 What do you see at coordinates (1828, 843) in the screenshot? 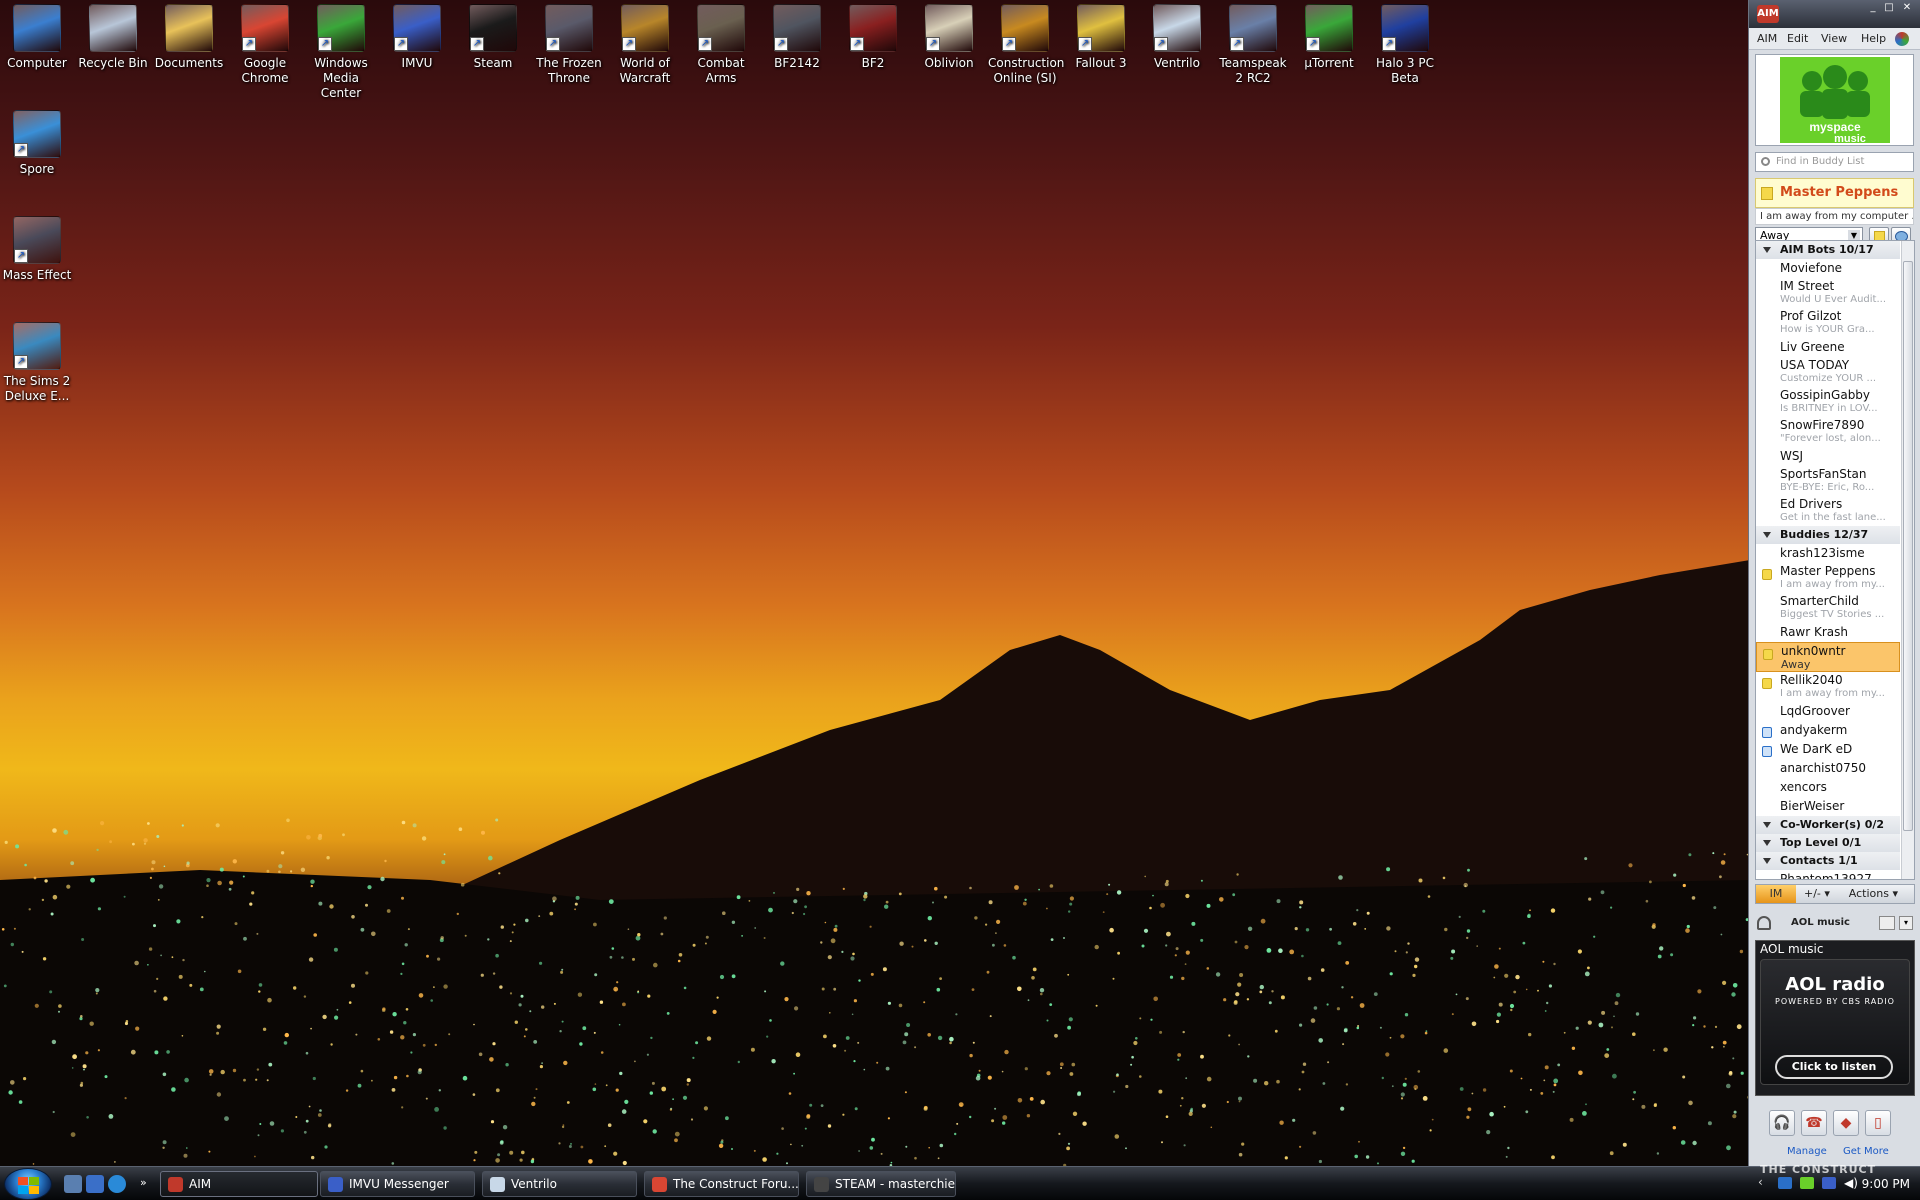
I see `buddy-group-header: Top Level 0/1` at bounding box center [1828, 843].